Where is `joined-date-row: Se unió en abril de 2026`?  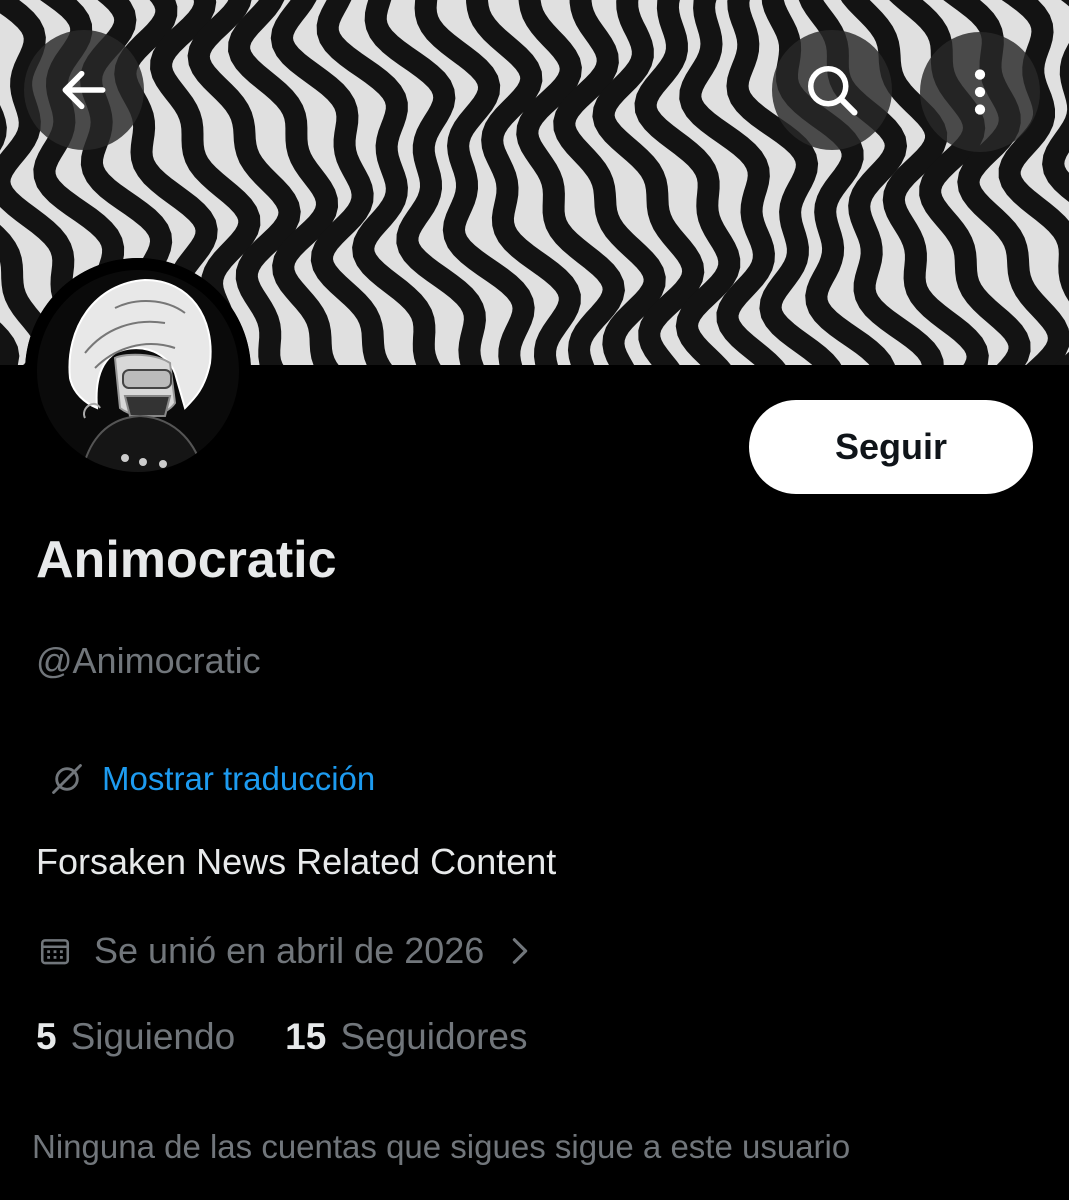 joined-date-row: Se unió en abril de 2026 is located at coordinates (286, 951).